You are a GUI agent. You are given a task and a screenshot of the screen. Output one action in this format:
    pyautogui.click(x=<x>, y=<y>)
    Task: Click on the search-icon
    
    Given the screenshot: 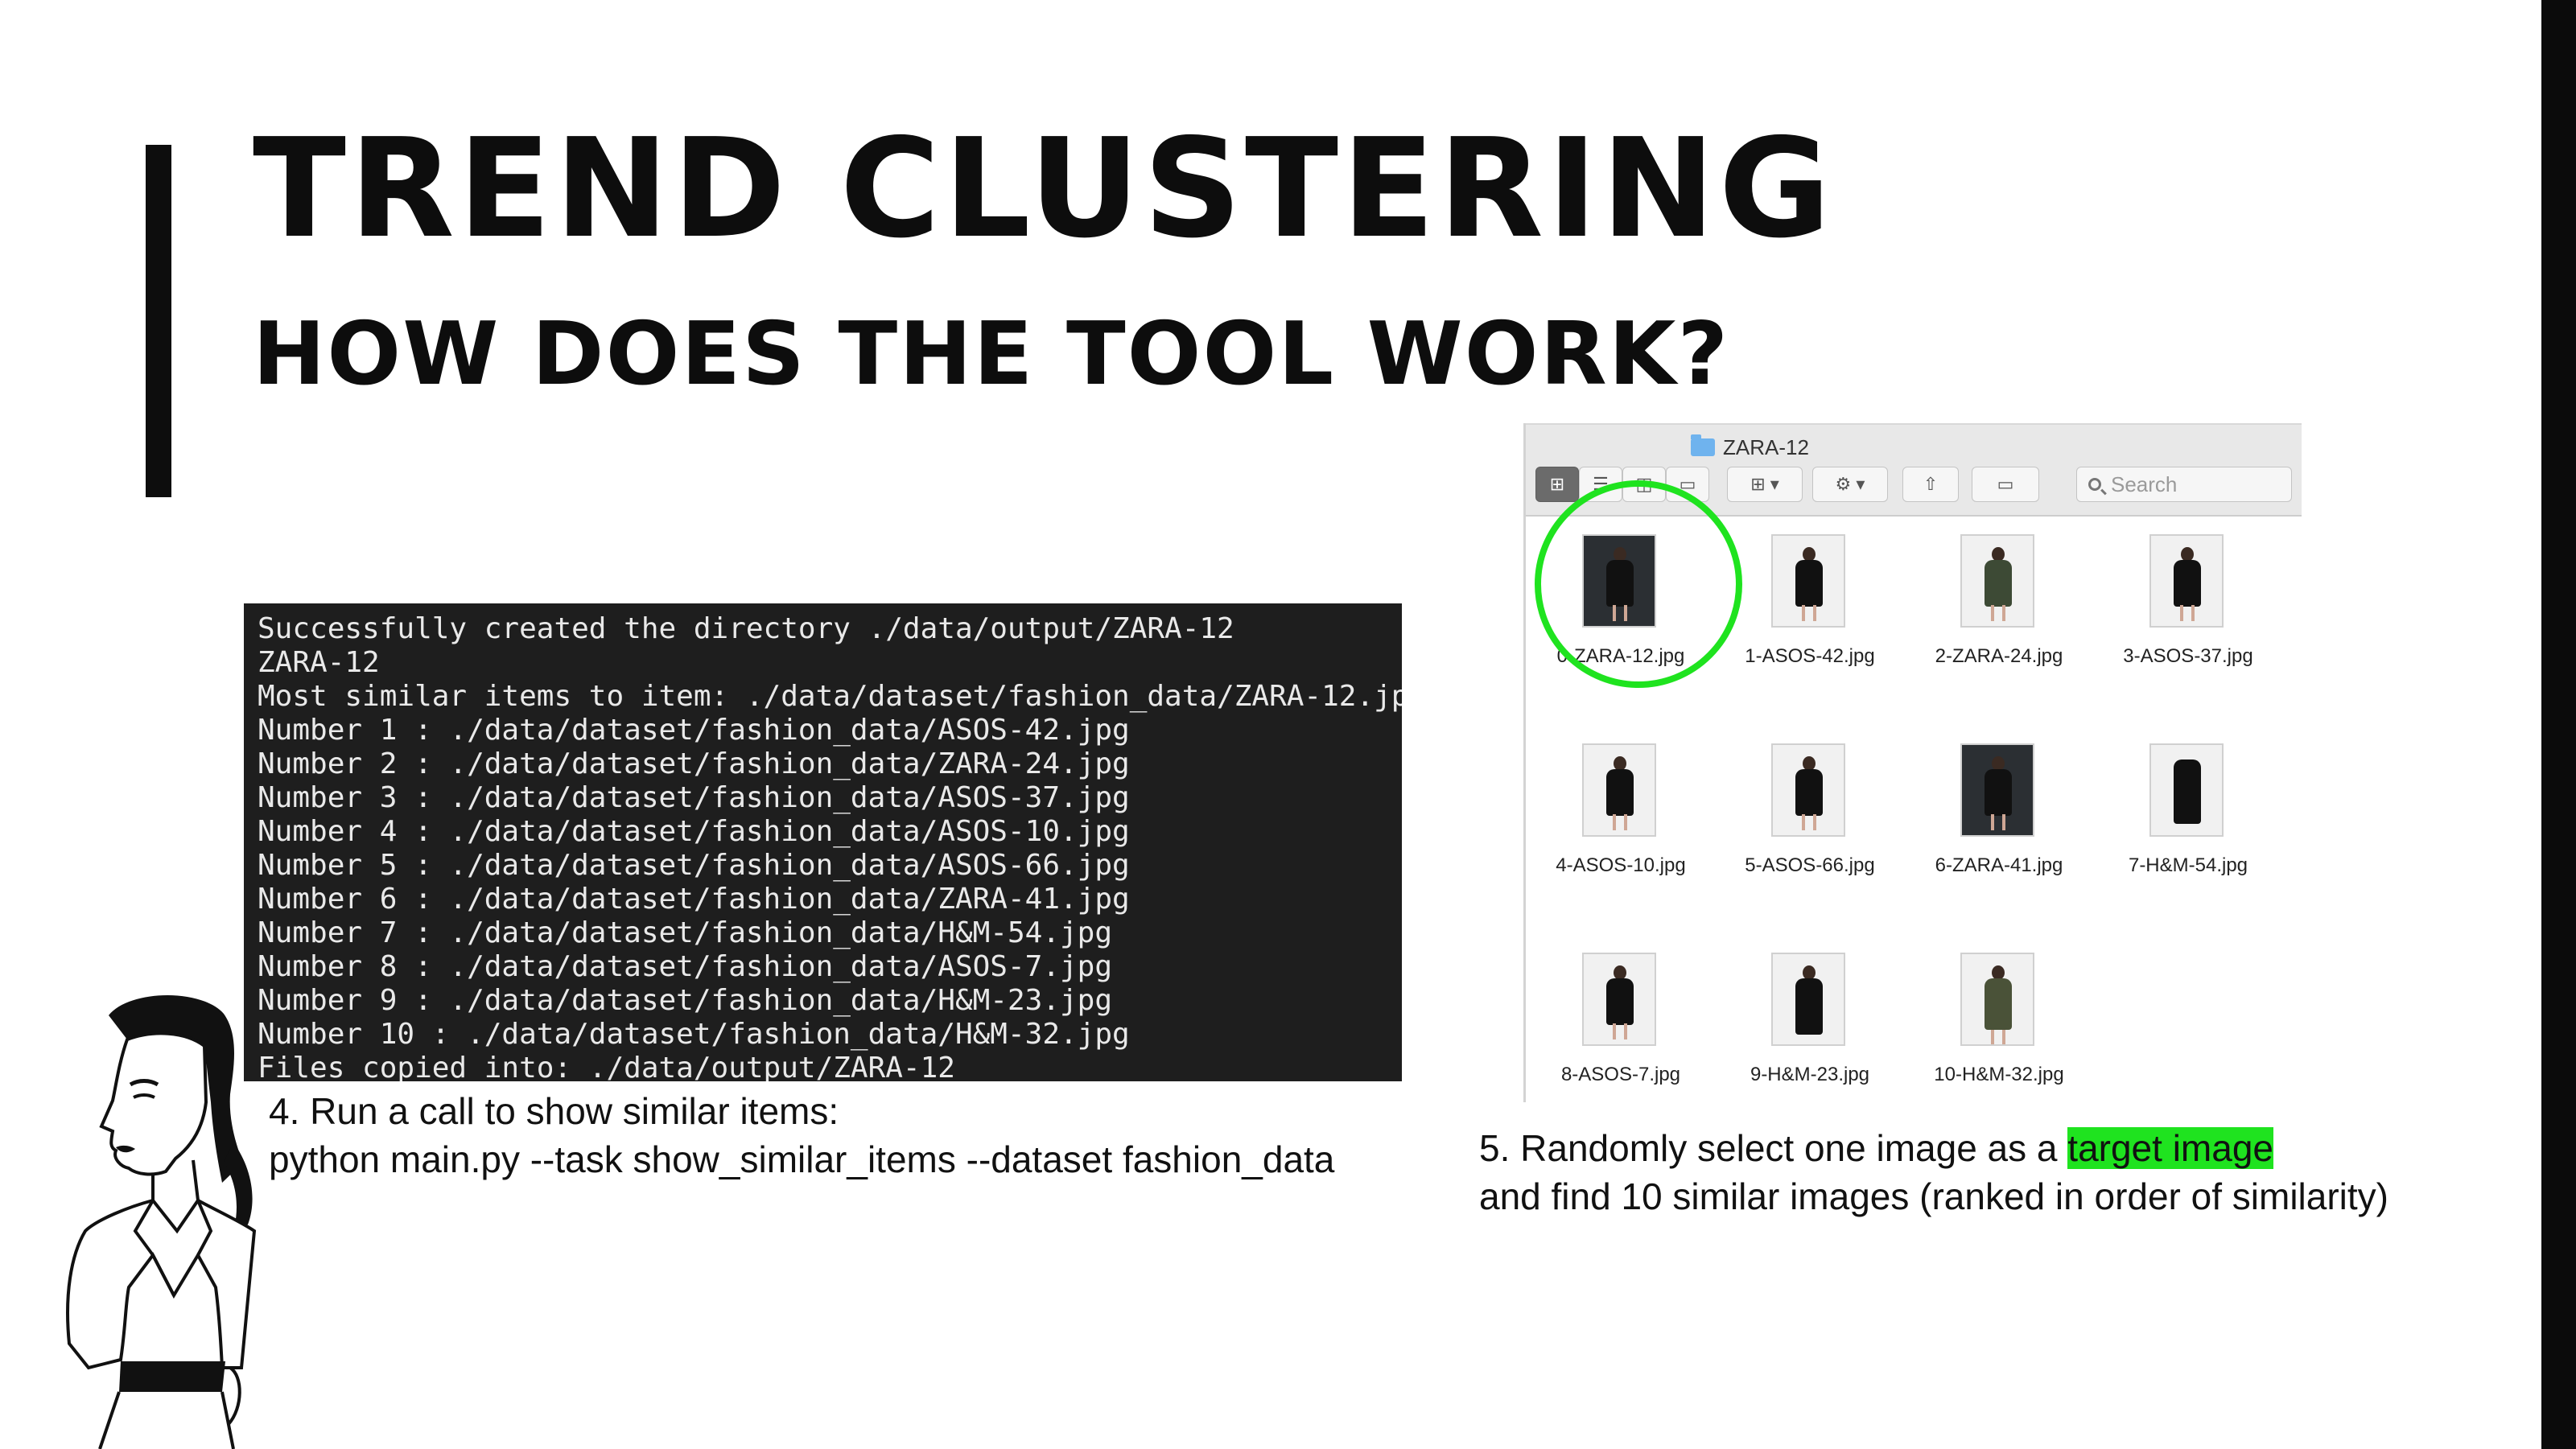 What is the action you would take?
    pyautogui.click(x=2094, y=484)
    